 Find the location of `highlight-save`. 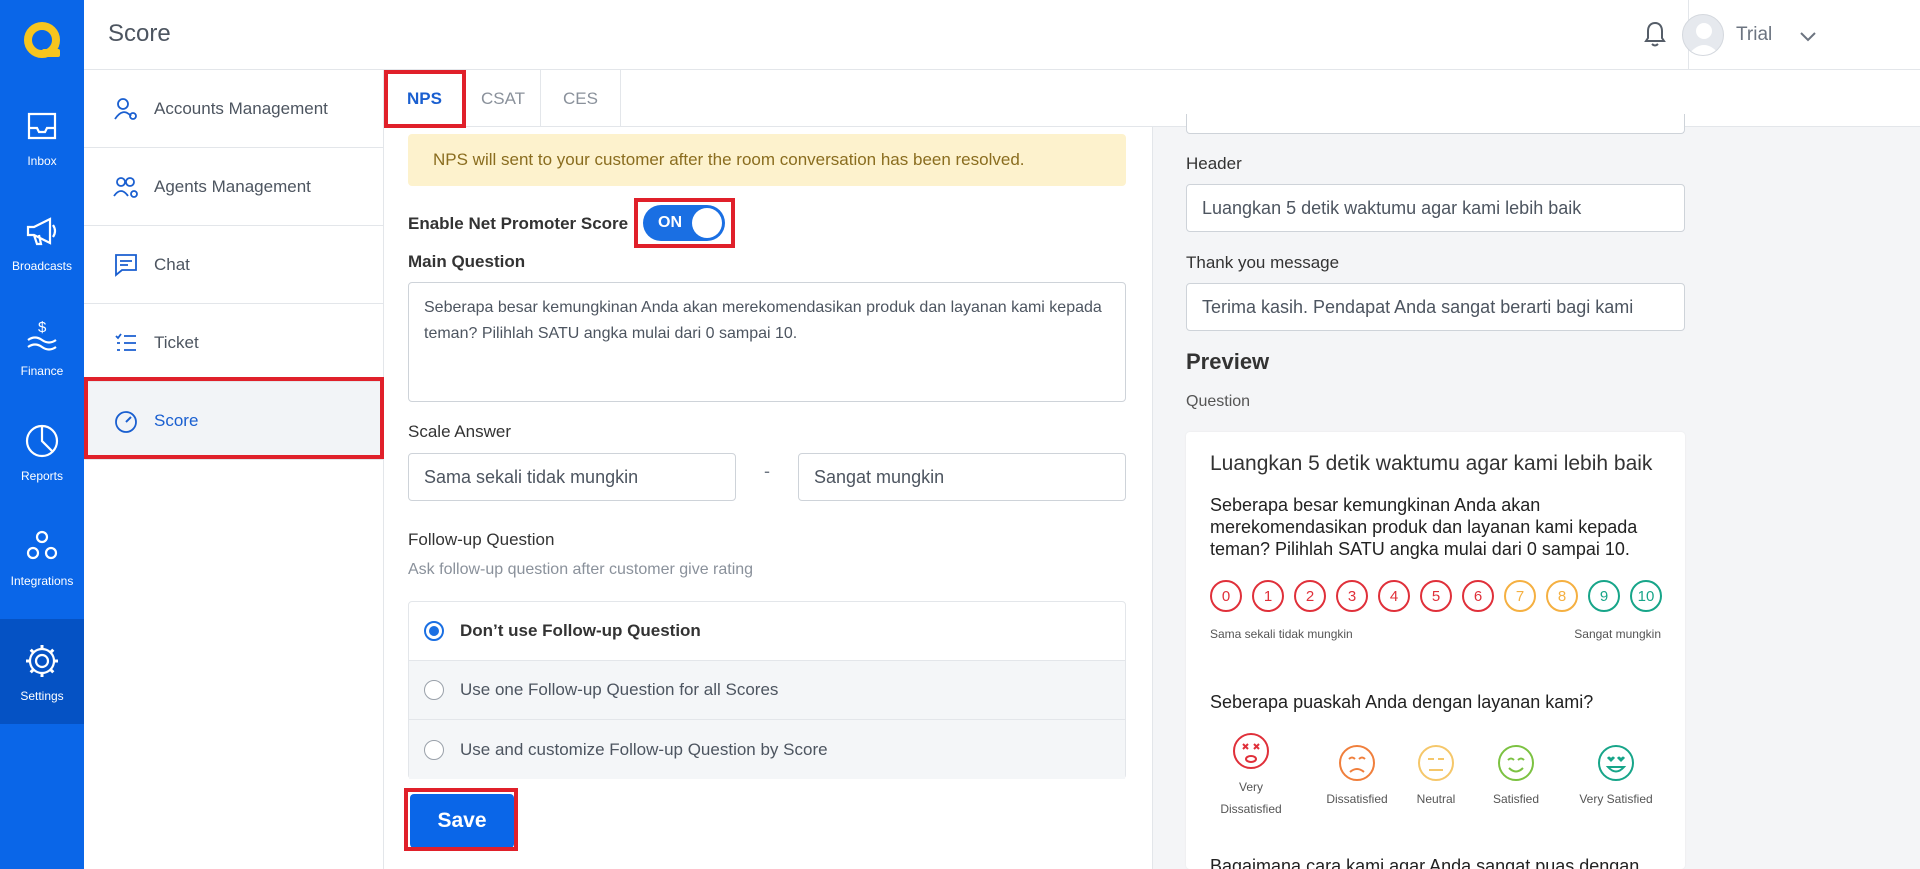

highlight-save is located at coordinates (461, 819).